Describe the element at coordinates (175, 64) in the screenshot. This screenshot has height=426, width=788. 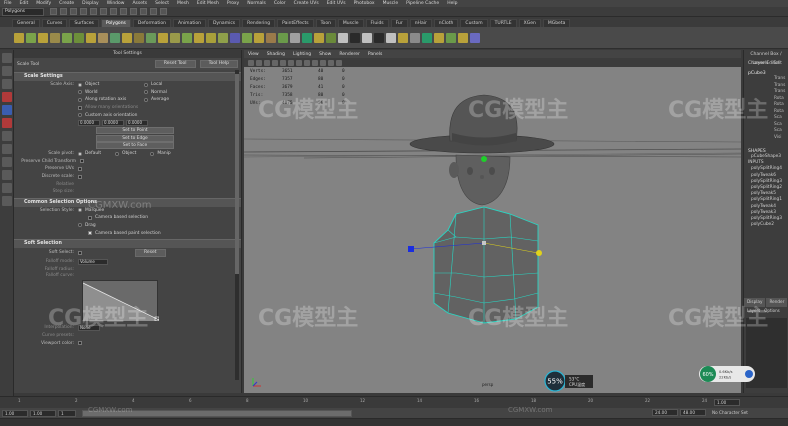
I see `reset-tool-button: Reset Tool` at that location.